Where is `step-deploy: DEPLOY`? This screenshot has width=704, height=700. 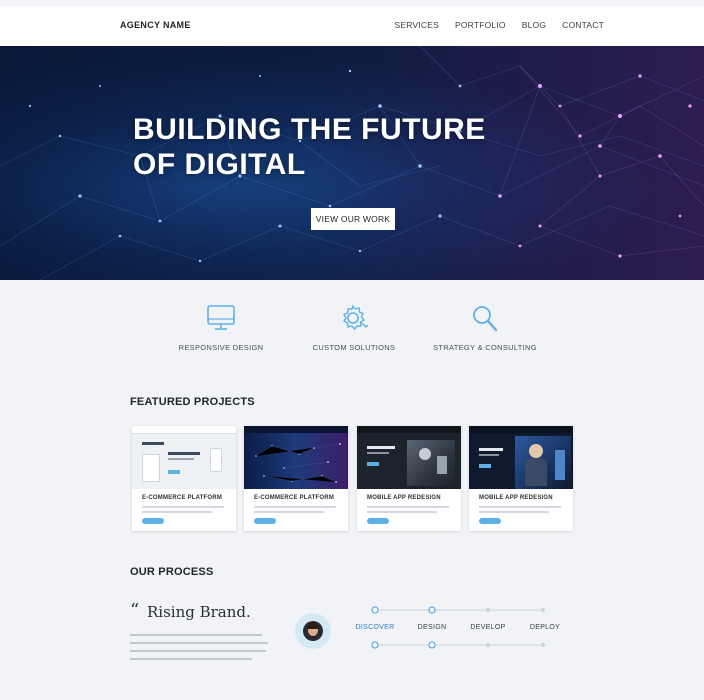
step-deploy: DEPLOY is located at coordinates (545, 627).